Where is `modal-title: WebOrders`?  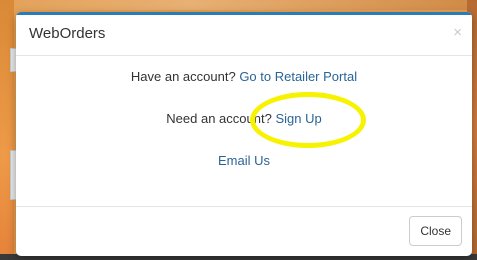
modal-title: WebOrders is located at coordinates (67, 33).